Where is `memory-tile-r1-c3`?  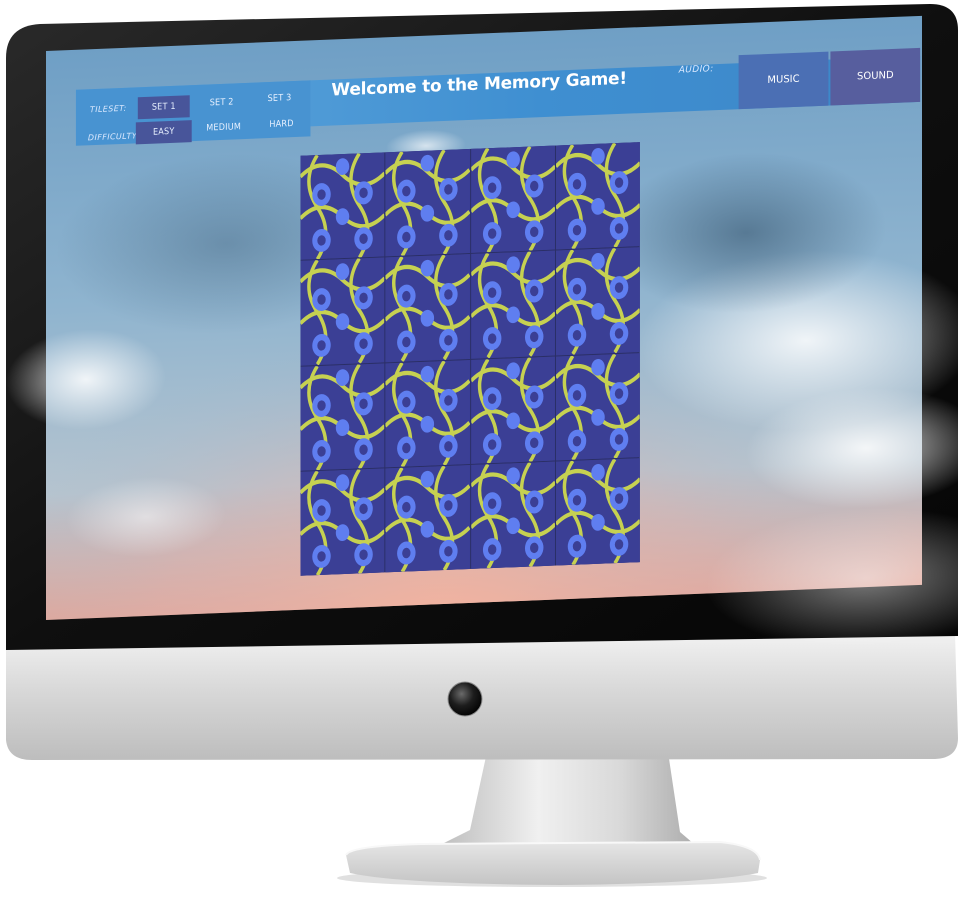 memory-tile-r1-c3 is located at coordinates (512, 199).